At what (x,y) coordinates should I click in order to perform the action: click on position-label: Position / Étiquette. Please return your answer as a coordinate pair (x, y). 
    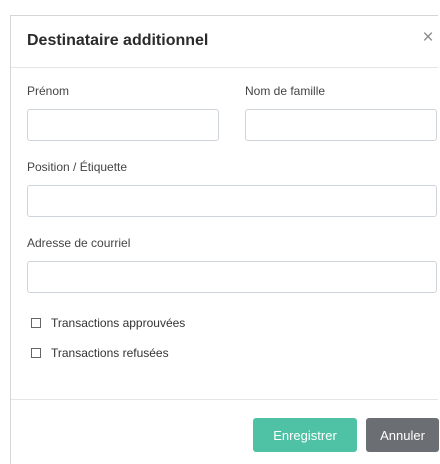
    Looking at the image, I should click on (77, 167).